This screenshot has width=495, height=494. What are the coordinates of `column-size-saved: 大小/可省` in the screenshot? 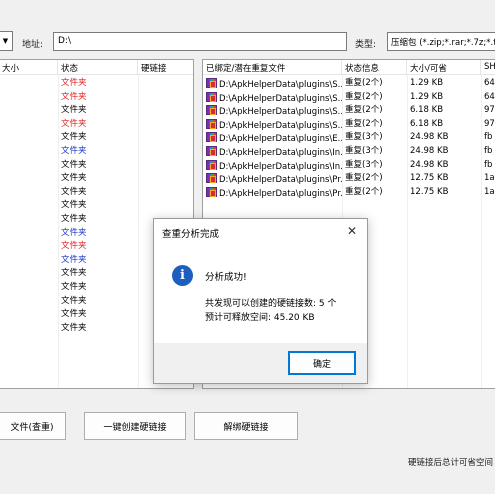 It's located at (444, 67).